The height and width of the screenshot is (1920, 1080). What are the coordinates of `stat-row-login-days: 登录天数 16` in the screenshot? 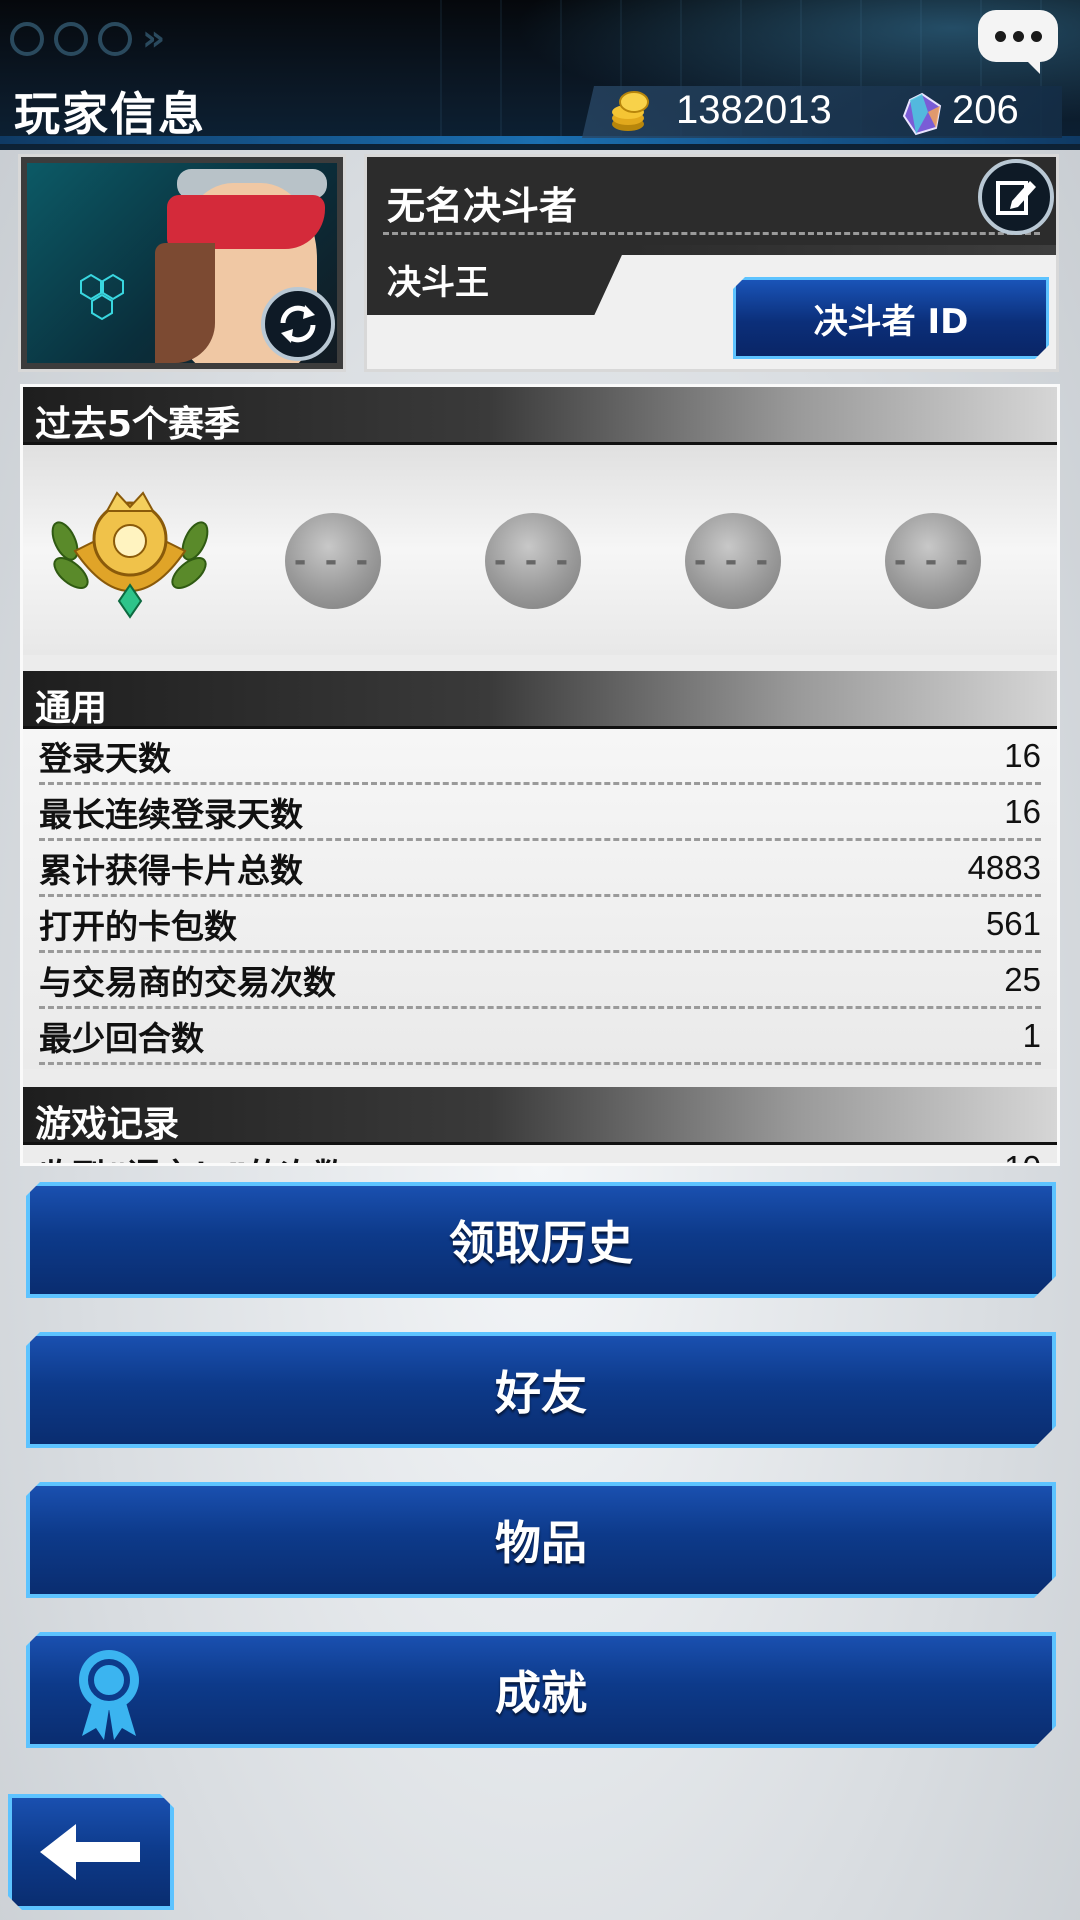 It's located at (540, 757).